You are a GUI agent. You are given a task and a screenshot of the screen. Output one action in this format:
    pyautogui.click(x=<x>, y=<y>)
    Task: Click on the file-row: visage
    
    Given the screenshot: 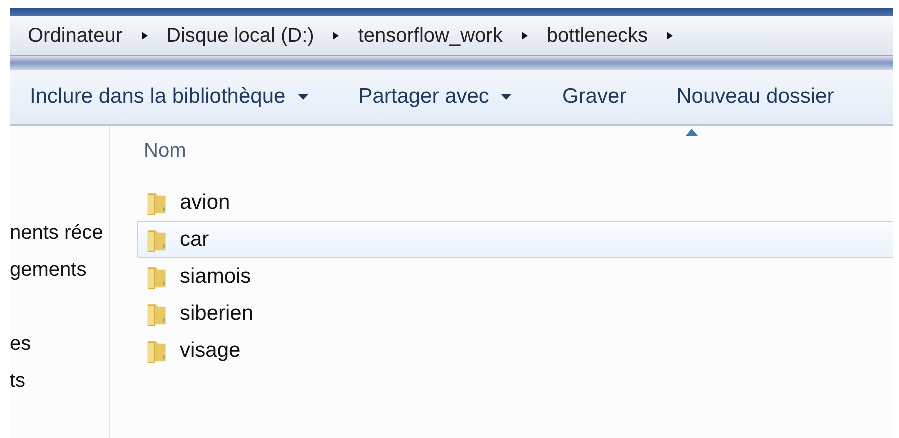 What is the action you would take?
    pyautogui.click(x=515, y=350)
    